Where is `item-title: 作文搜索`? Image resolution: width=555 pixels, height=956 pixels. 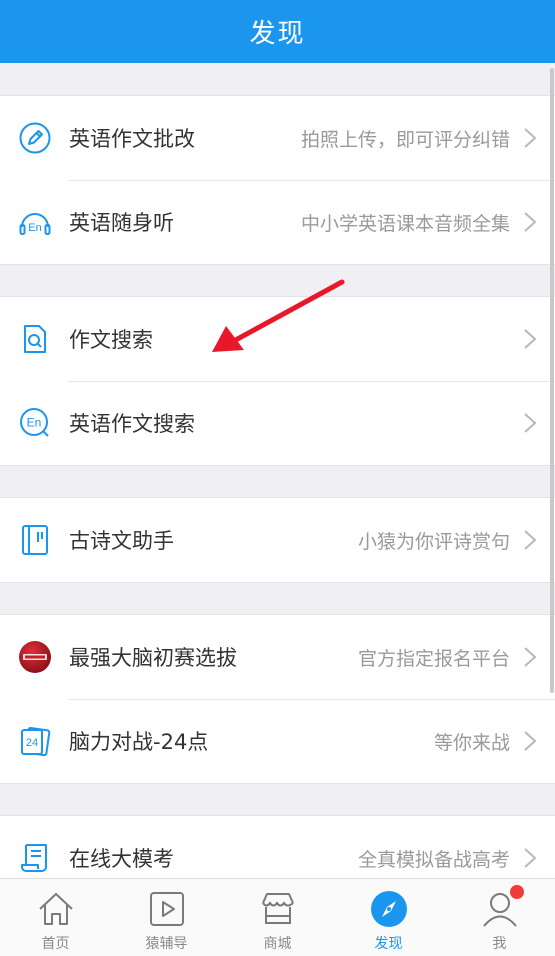 item-title: 作文搜索 is located at coordinates (111, 340).